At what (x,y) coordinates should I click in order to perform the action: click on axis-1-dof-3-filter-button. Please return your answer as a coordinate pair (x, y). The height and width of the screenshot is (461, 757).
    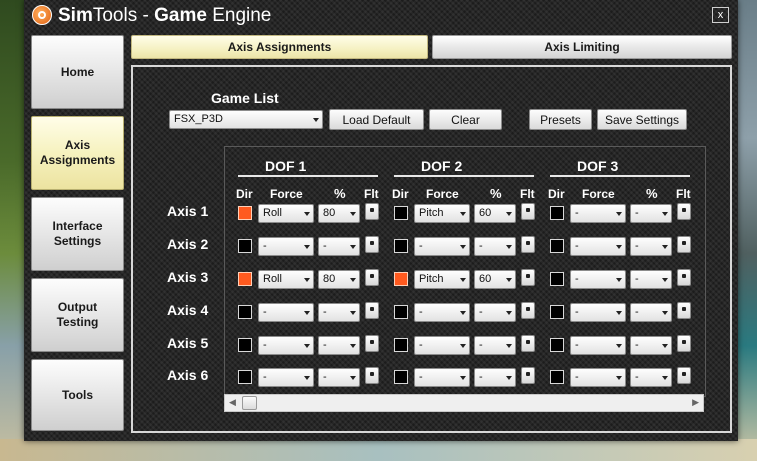
    Looking at the image, I should click on (684, 211).